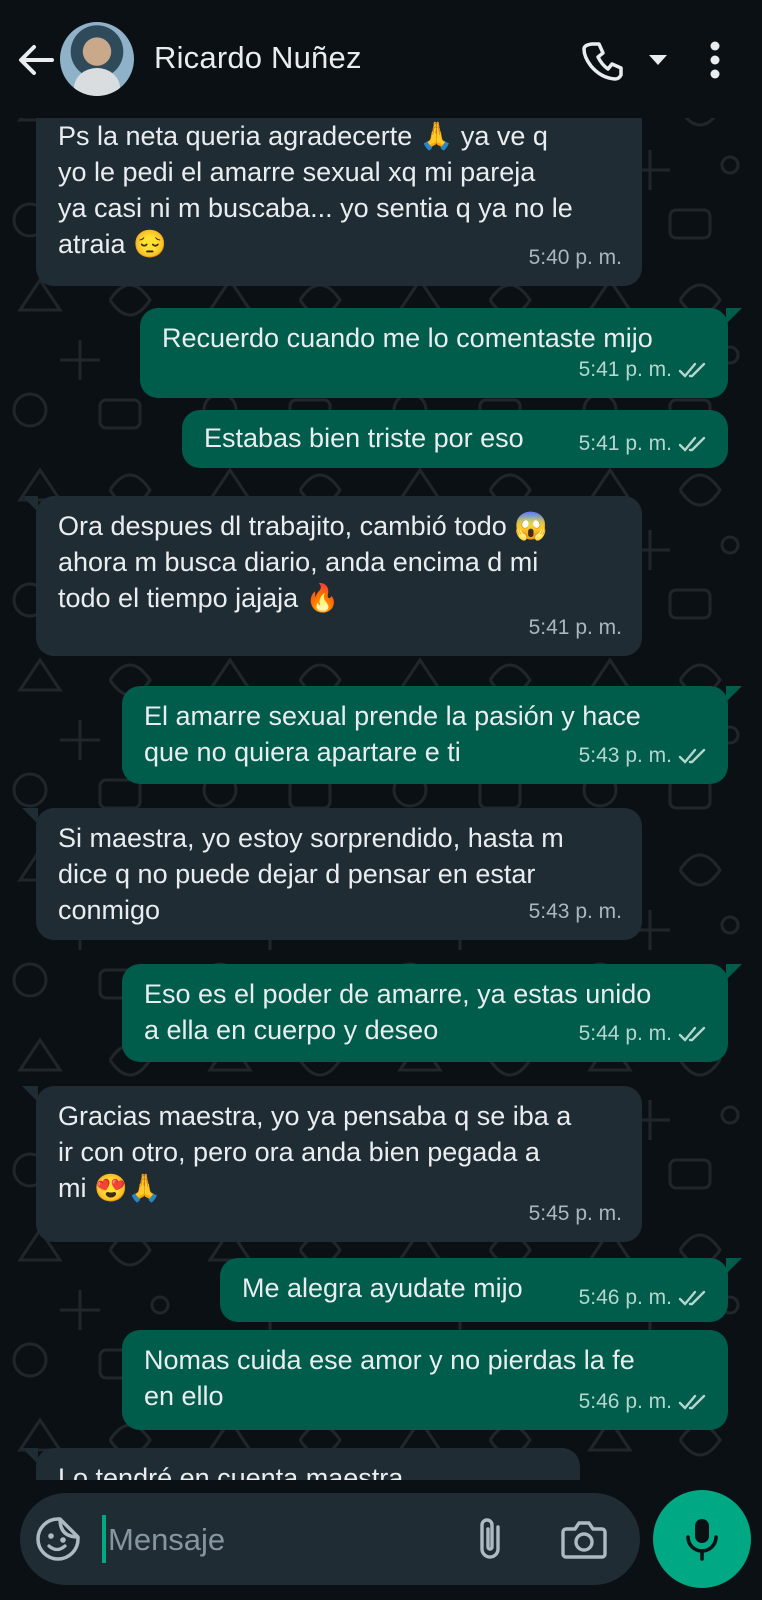 This screenshot has height=1600, width=762. I want to click on back-button, so click(36, 60).